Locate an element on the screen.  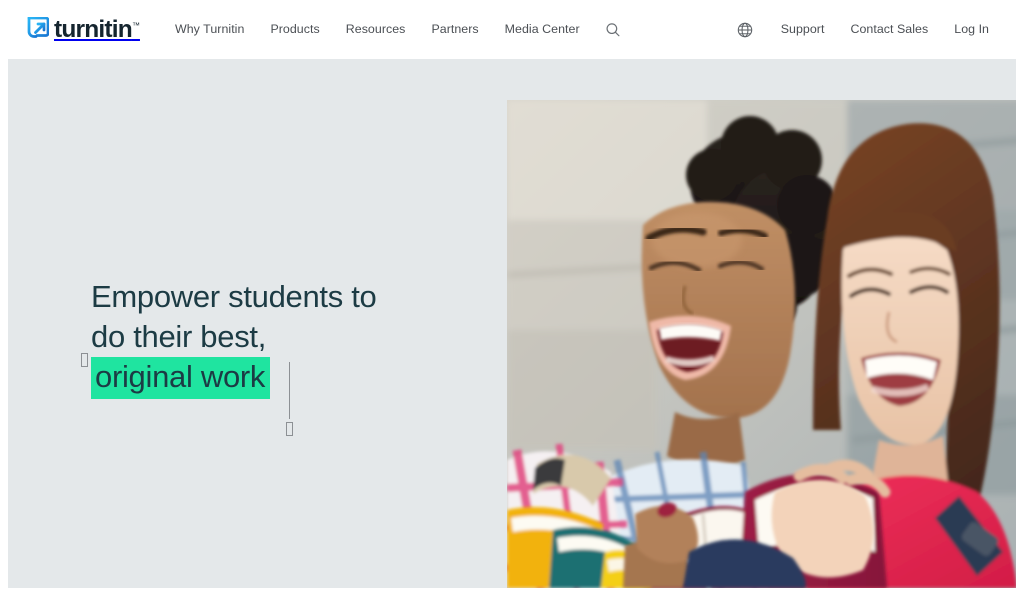
page-bottom-band is located at coordinates (512, 599).